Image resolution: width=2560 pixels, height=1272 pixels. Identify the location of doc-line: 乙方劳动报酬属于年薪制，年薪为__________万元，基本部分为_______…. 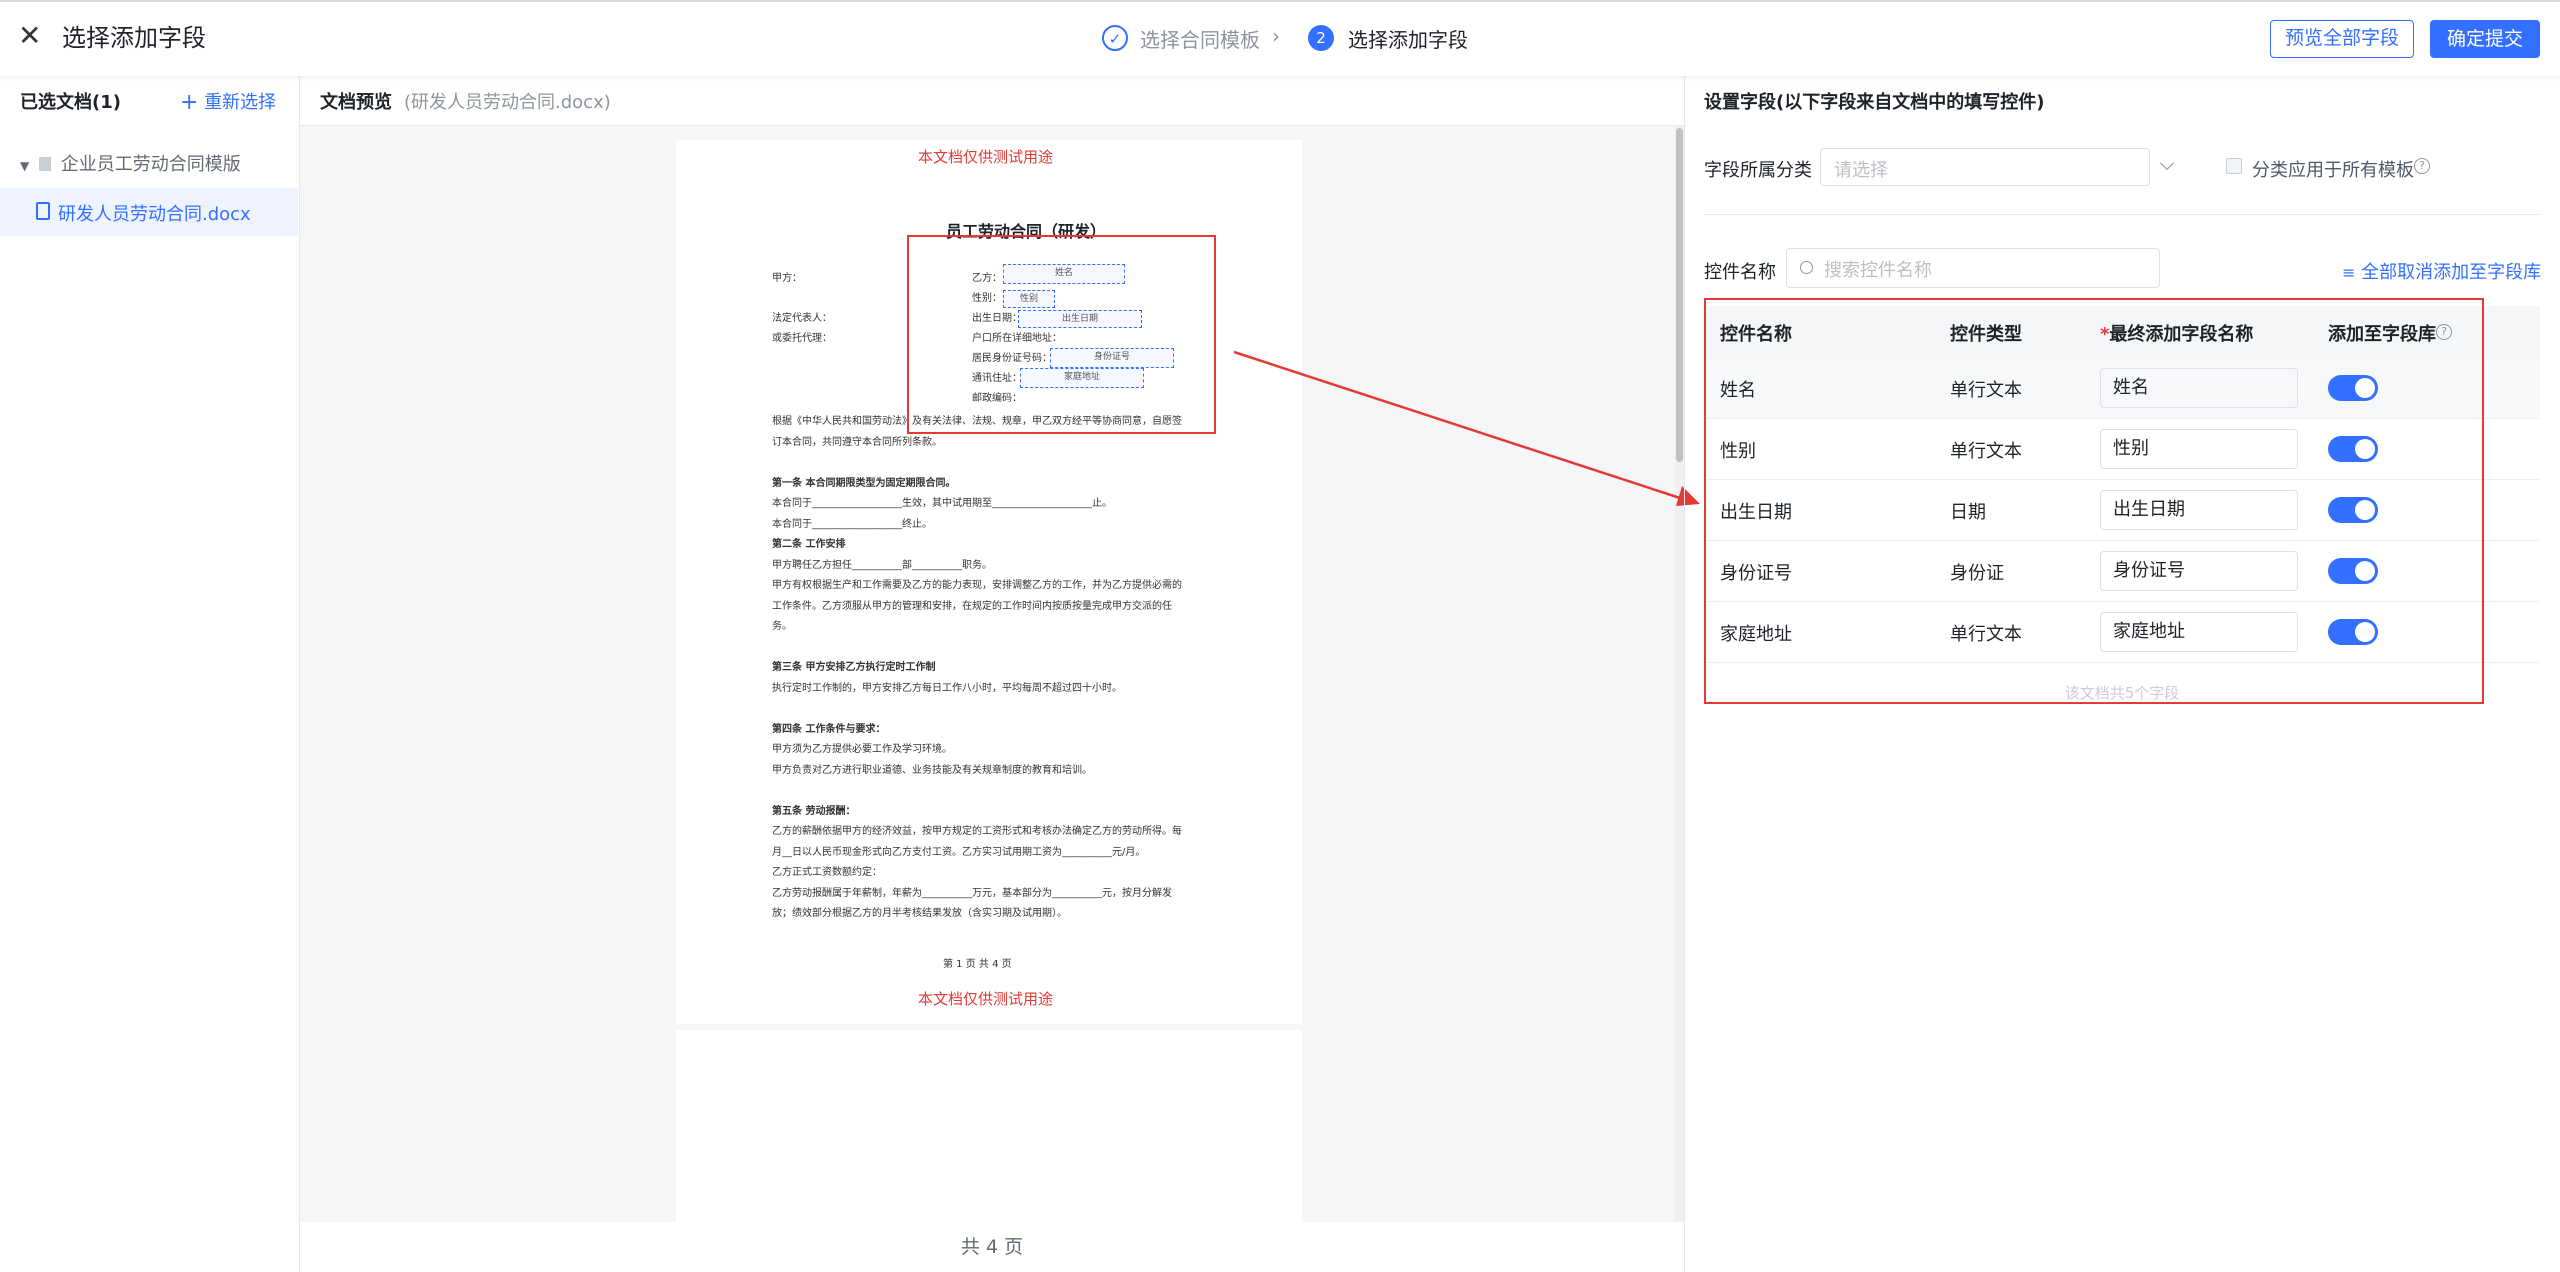
(972, 893).